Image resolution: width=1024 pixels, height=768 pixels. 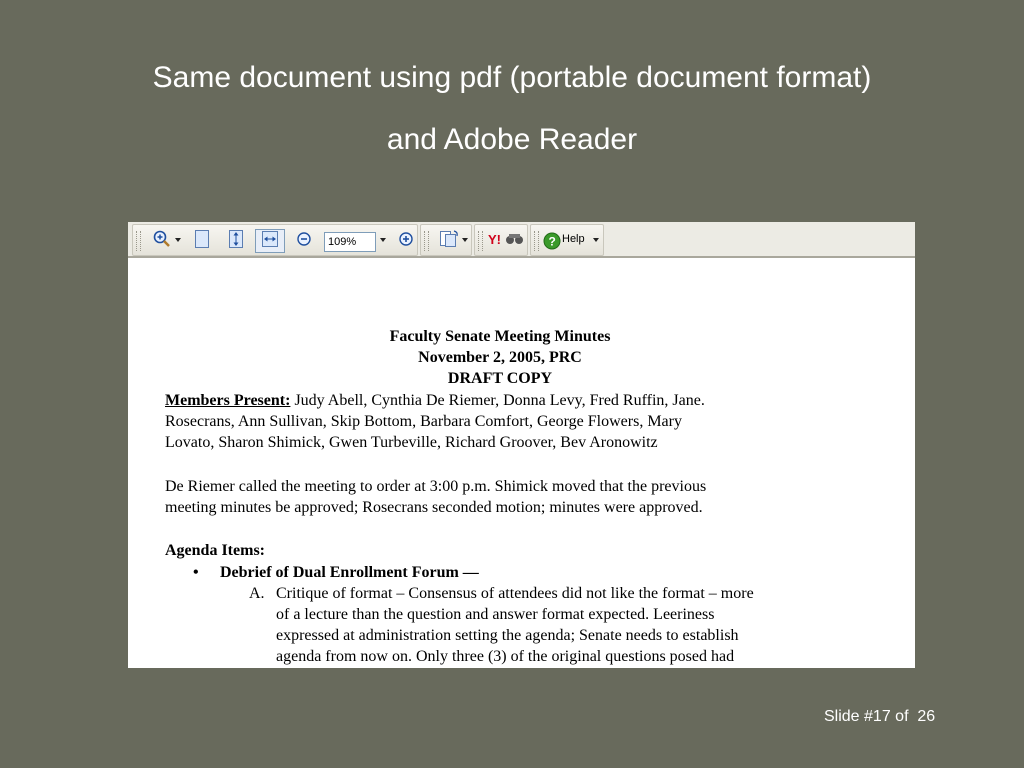 What do you see at coordinates (880, 716) in the screenshot?
I see `slide-number: Slide #17 of 26` at bounding box center [880, 716].